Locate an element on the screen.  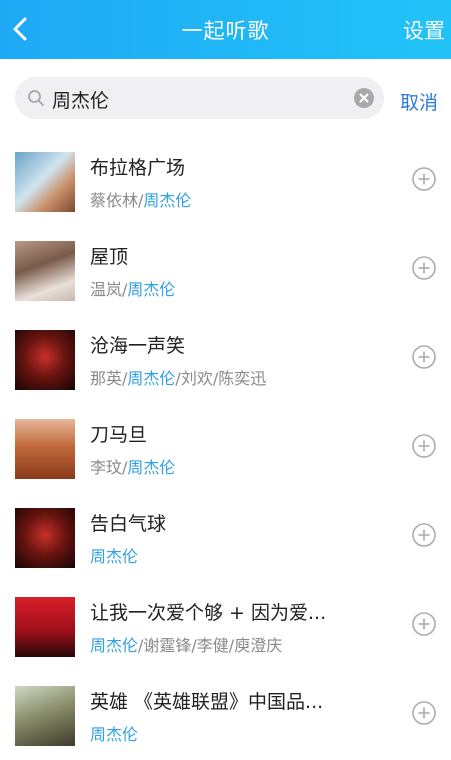
search-icon is located at coordinates (36, 98).